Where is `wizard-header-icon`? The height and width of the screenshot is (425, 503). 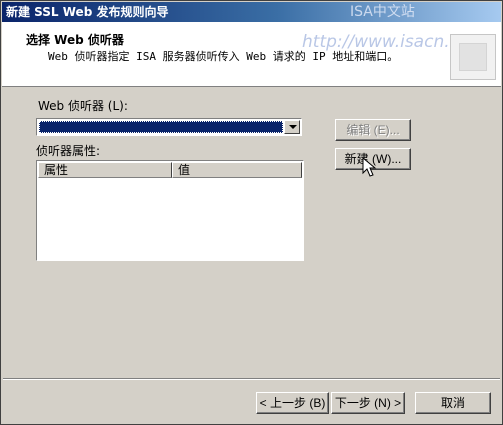 wizard-header-icon is located at coordinates (473, 57).